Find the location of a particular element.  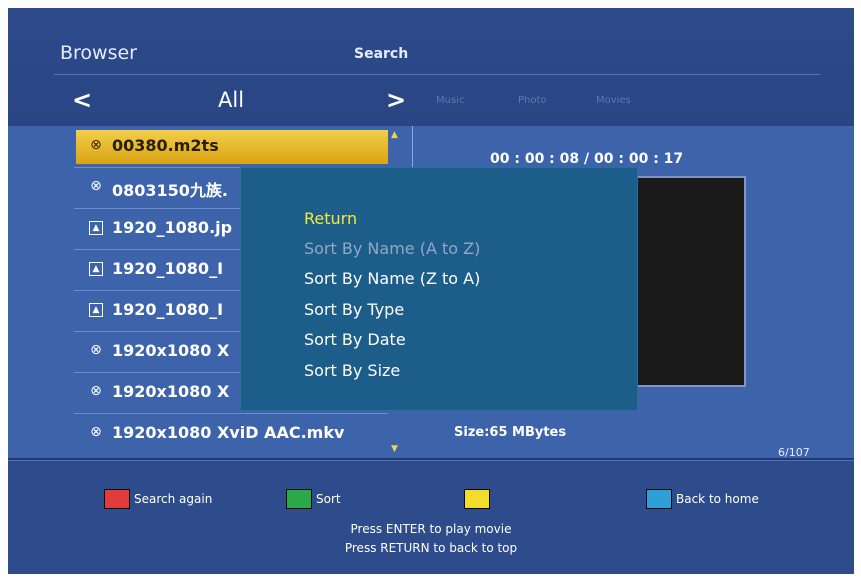

green-button-icon is located at coordinates (299, 499).